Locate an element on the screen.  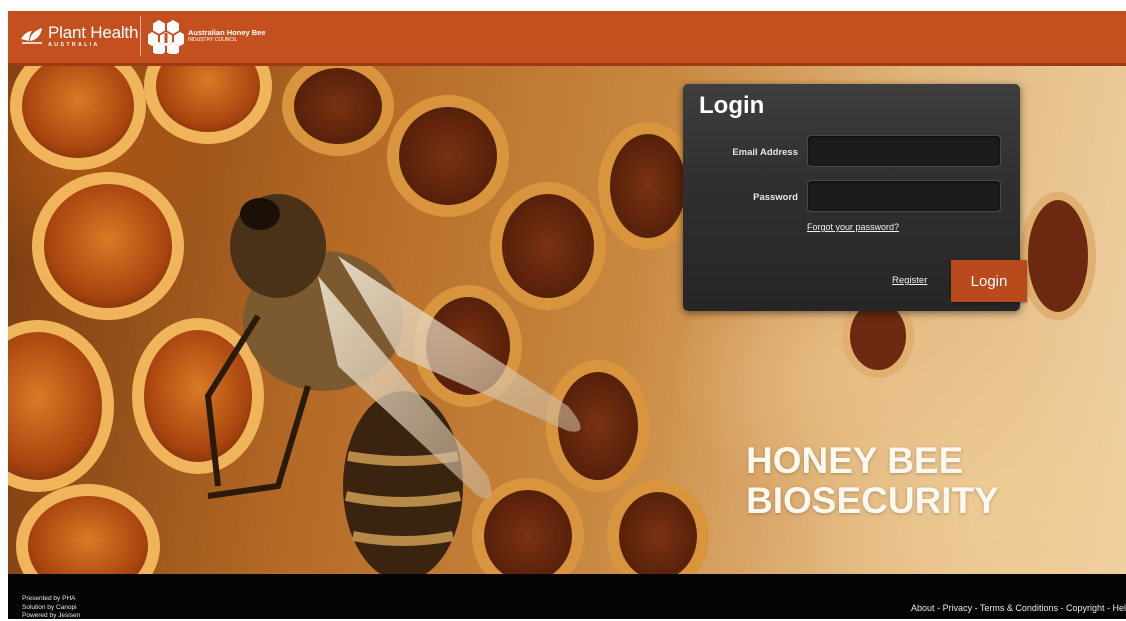
forgot-password-link: Forgot your password? is located at coordinates (853, 227).